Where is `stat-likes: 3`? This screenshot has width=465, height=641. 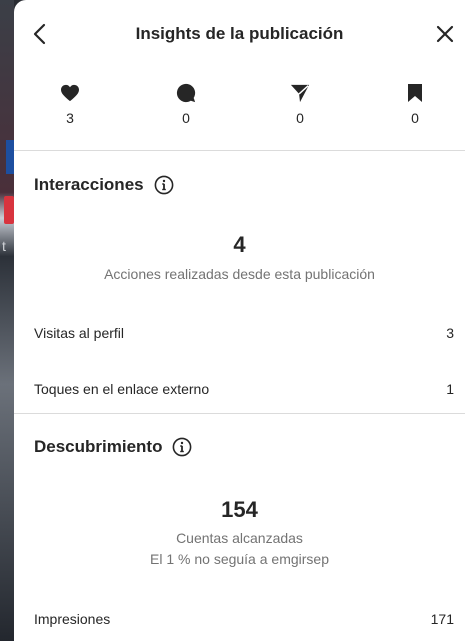
stat-likes: 3 is located at coordinates (70, 104).